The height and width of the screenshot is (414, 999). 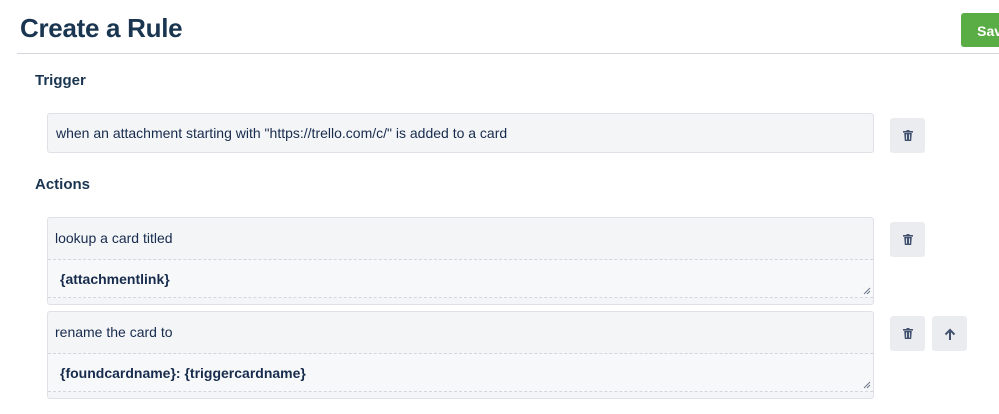 I want to click on action-text: rename the card to, so click(x=114, y=332).